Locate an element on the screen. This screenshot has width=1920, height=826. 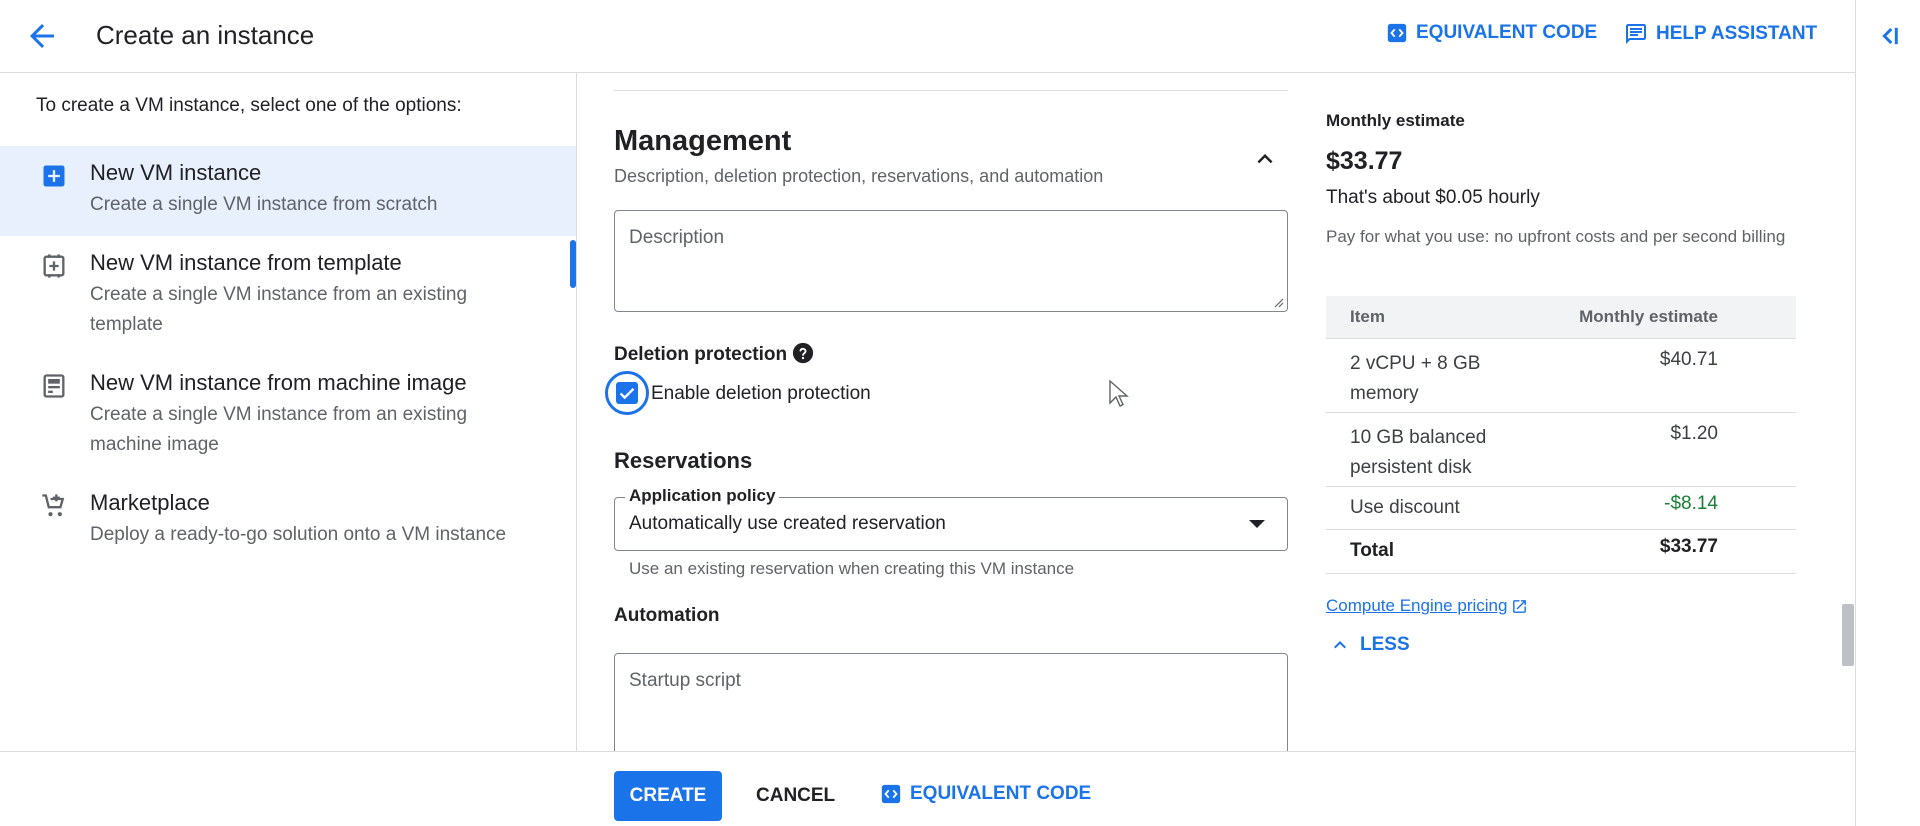
deletion-protection-checkbox is located at coordinates (627, 393).